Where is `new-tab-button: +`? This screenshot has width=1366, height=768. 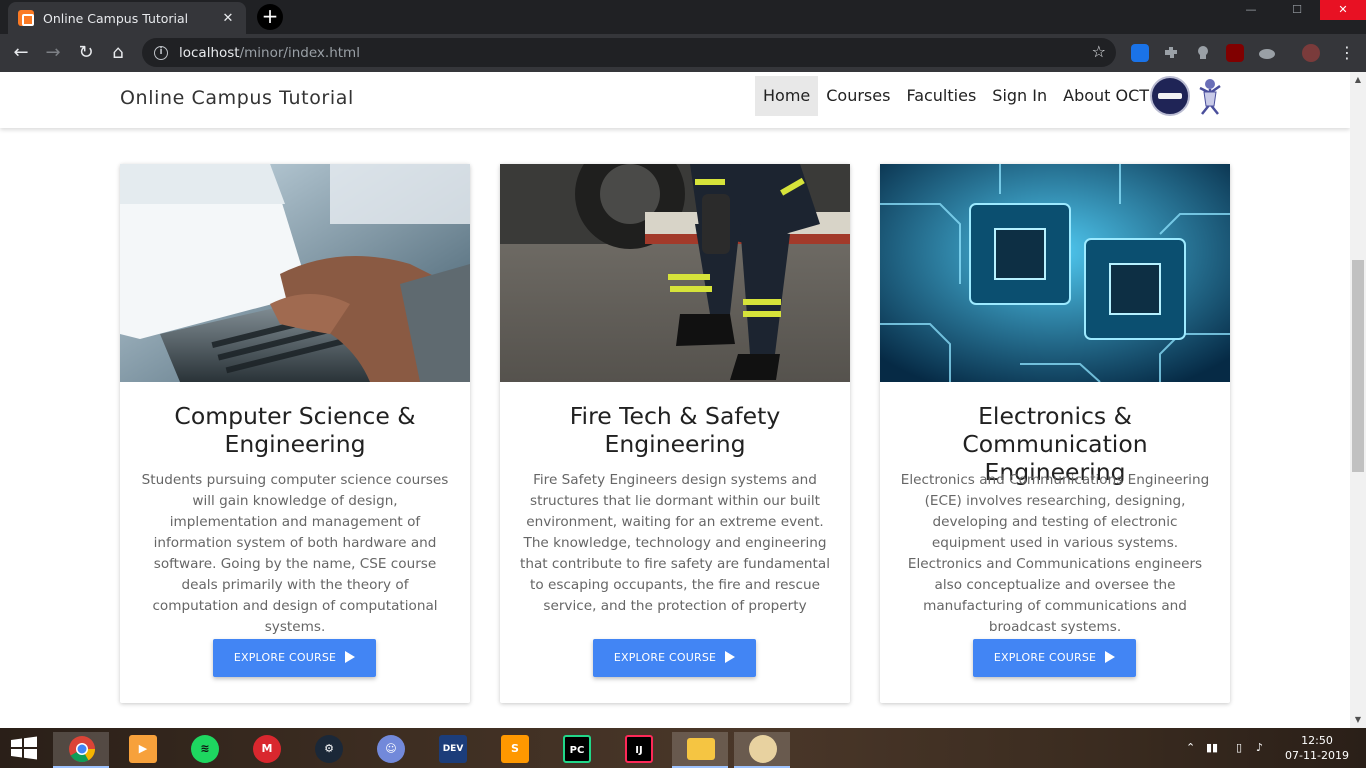
new-tab-button: + is located at coordinates (270, 17).